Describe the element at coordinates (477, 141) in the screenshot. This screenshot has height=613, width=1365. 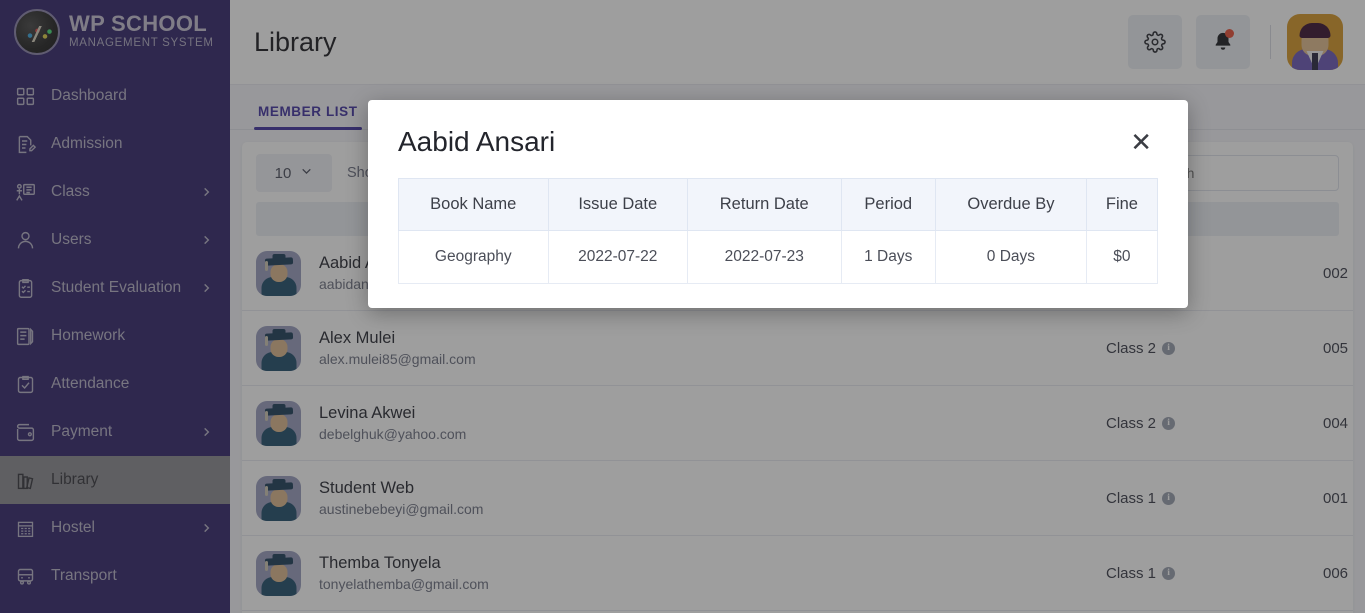
I see `modal-title: Aabid Ansari` at that location.